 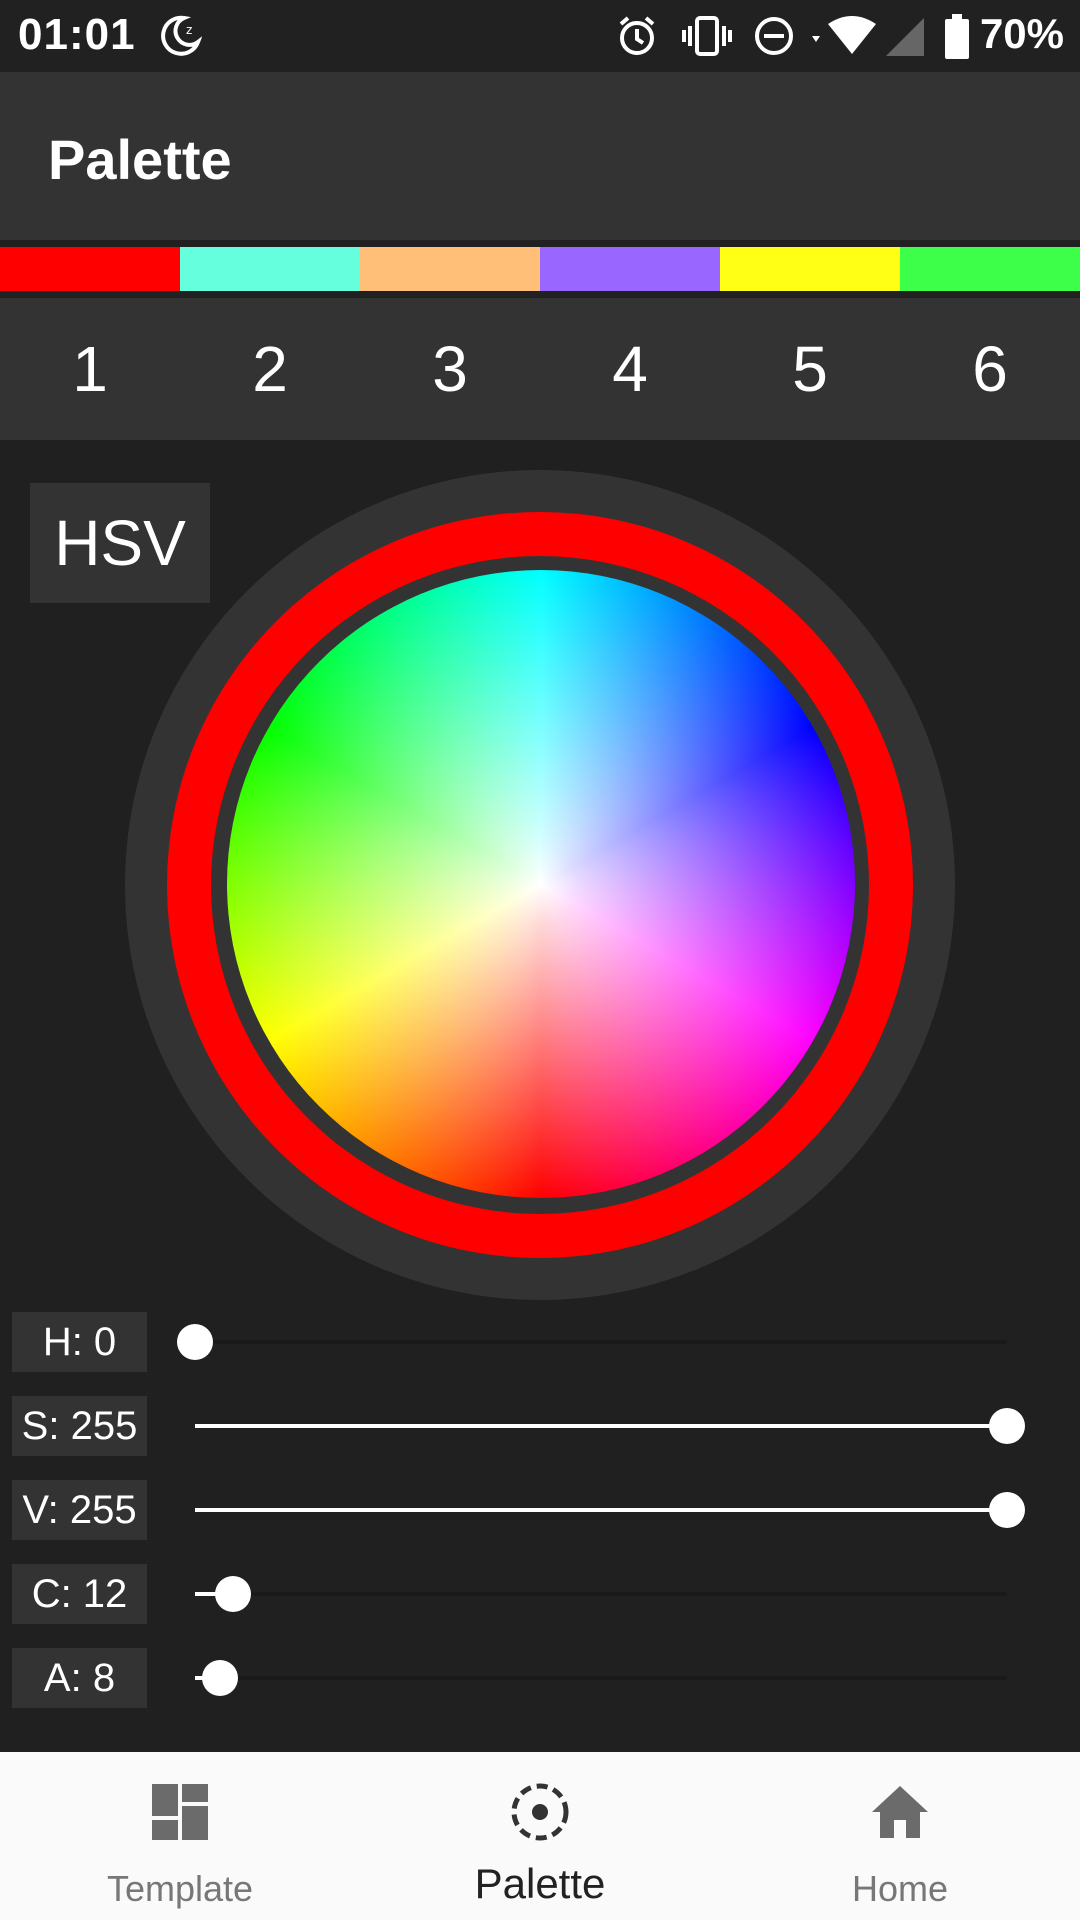 I want to click on tab-slot-3: 3, so click(x=450, y=369).